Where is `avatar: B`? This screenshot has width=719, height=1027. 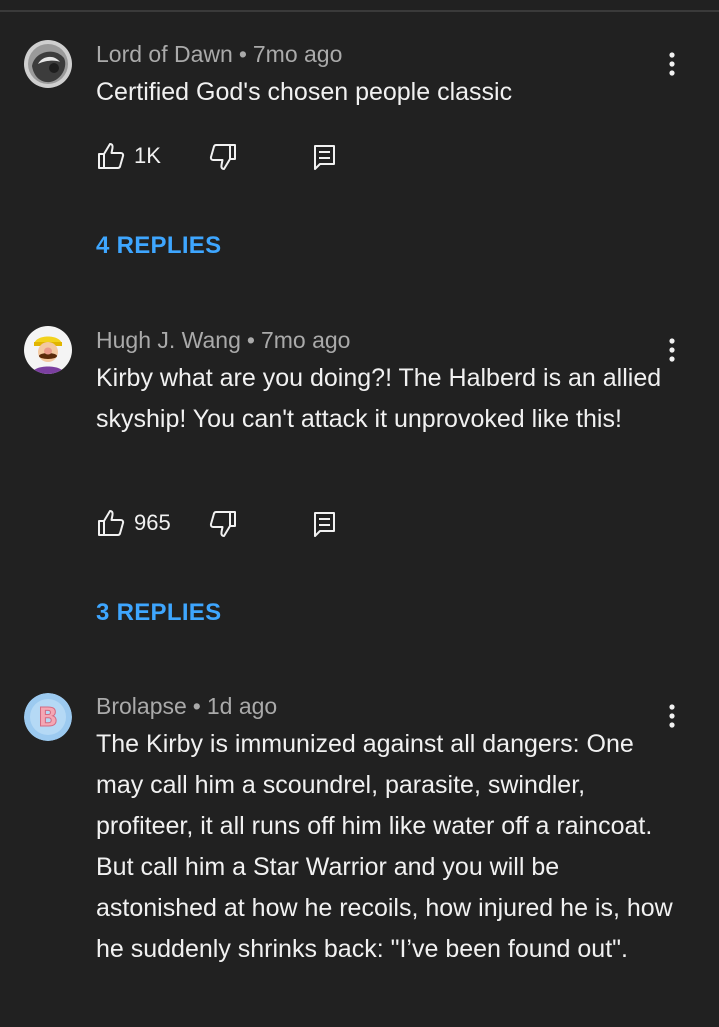
avatar: B is located at coordinates (48, 717).